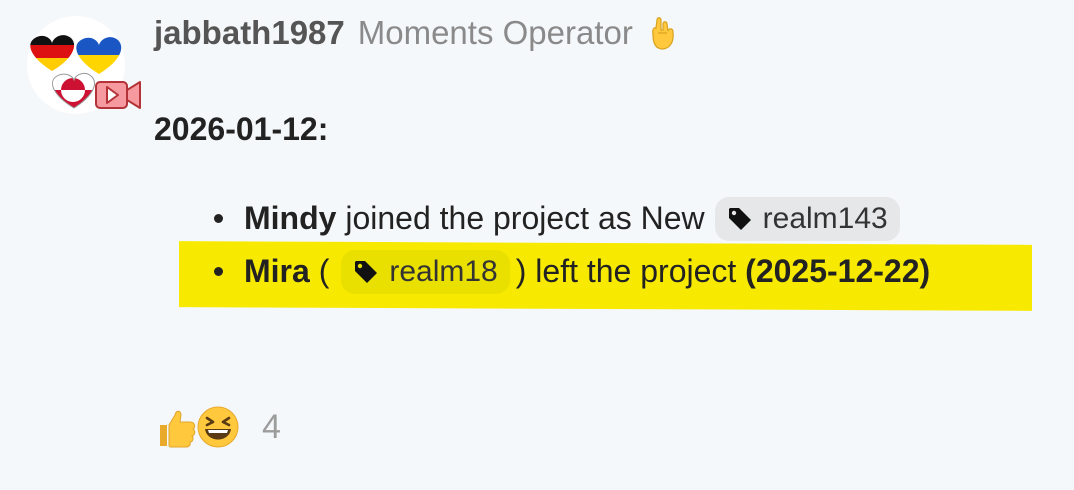  Describe the element at coordinates (630, 271) in the screenshot. I see `change-text: ) left the project` at that location.